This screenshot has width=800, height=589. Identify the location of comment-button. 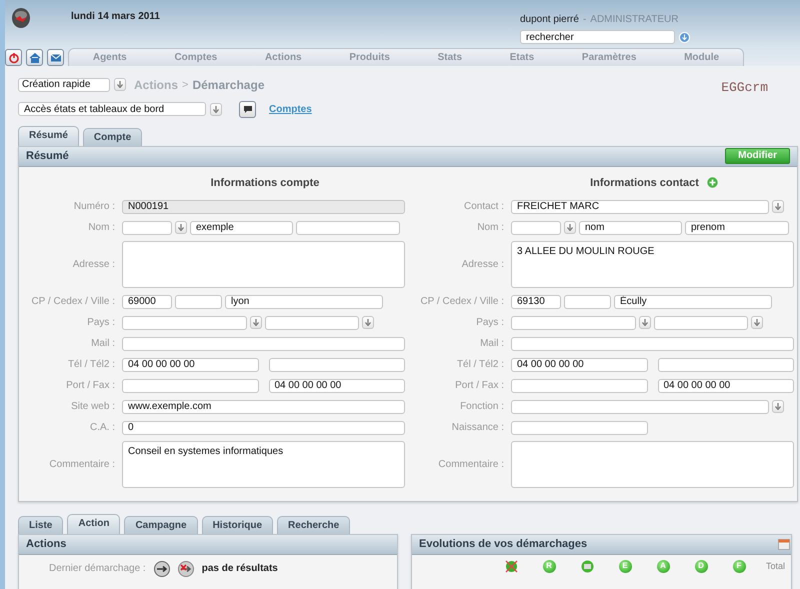
(247, 109).